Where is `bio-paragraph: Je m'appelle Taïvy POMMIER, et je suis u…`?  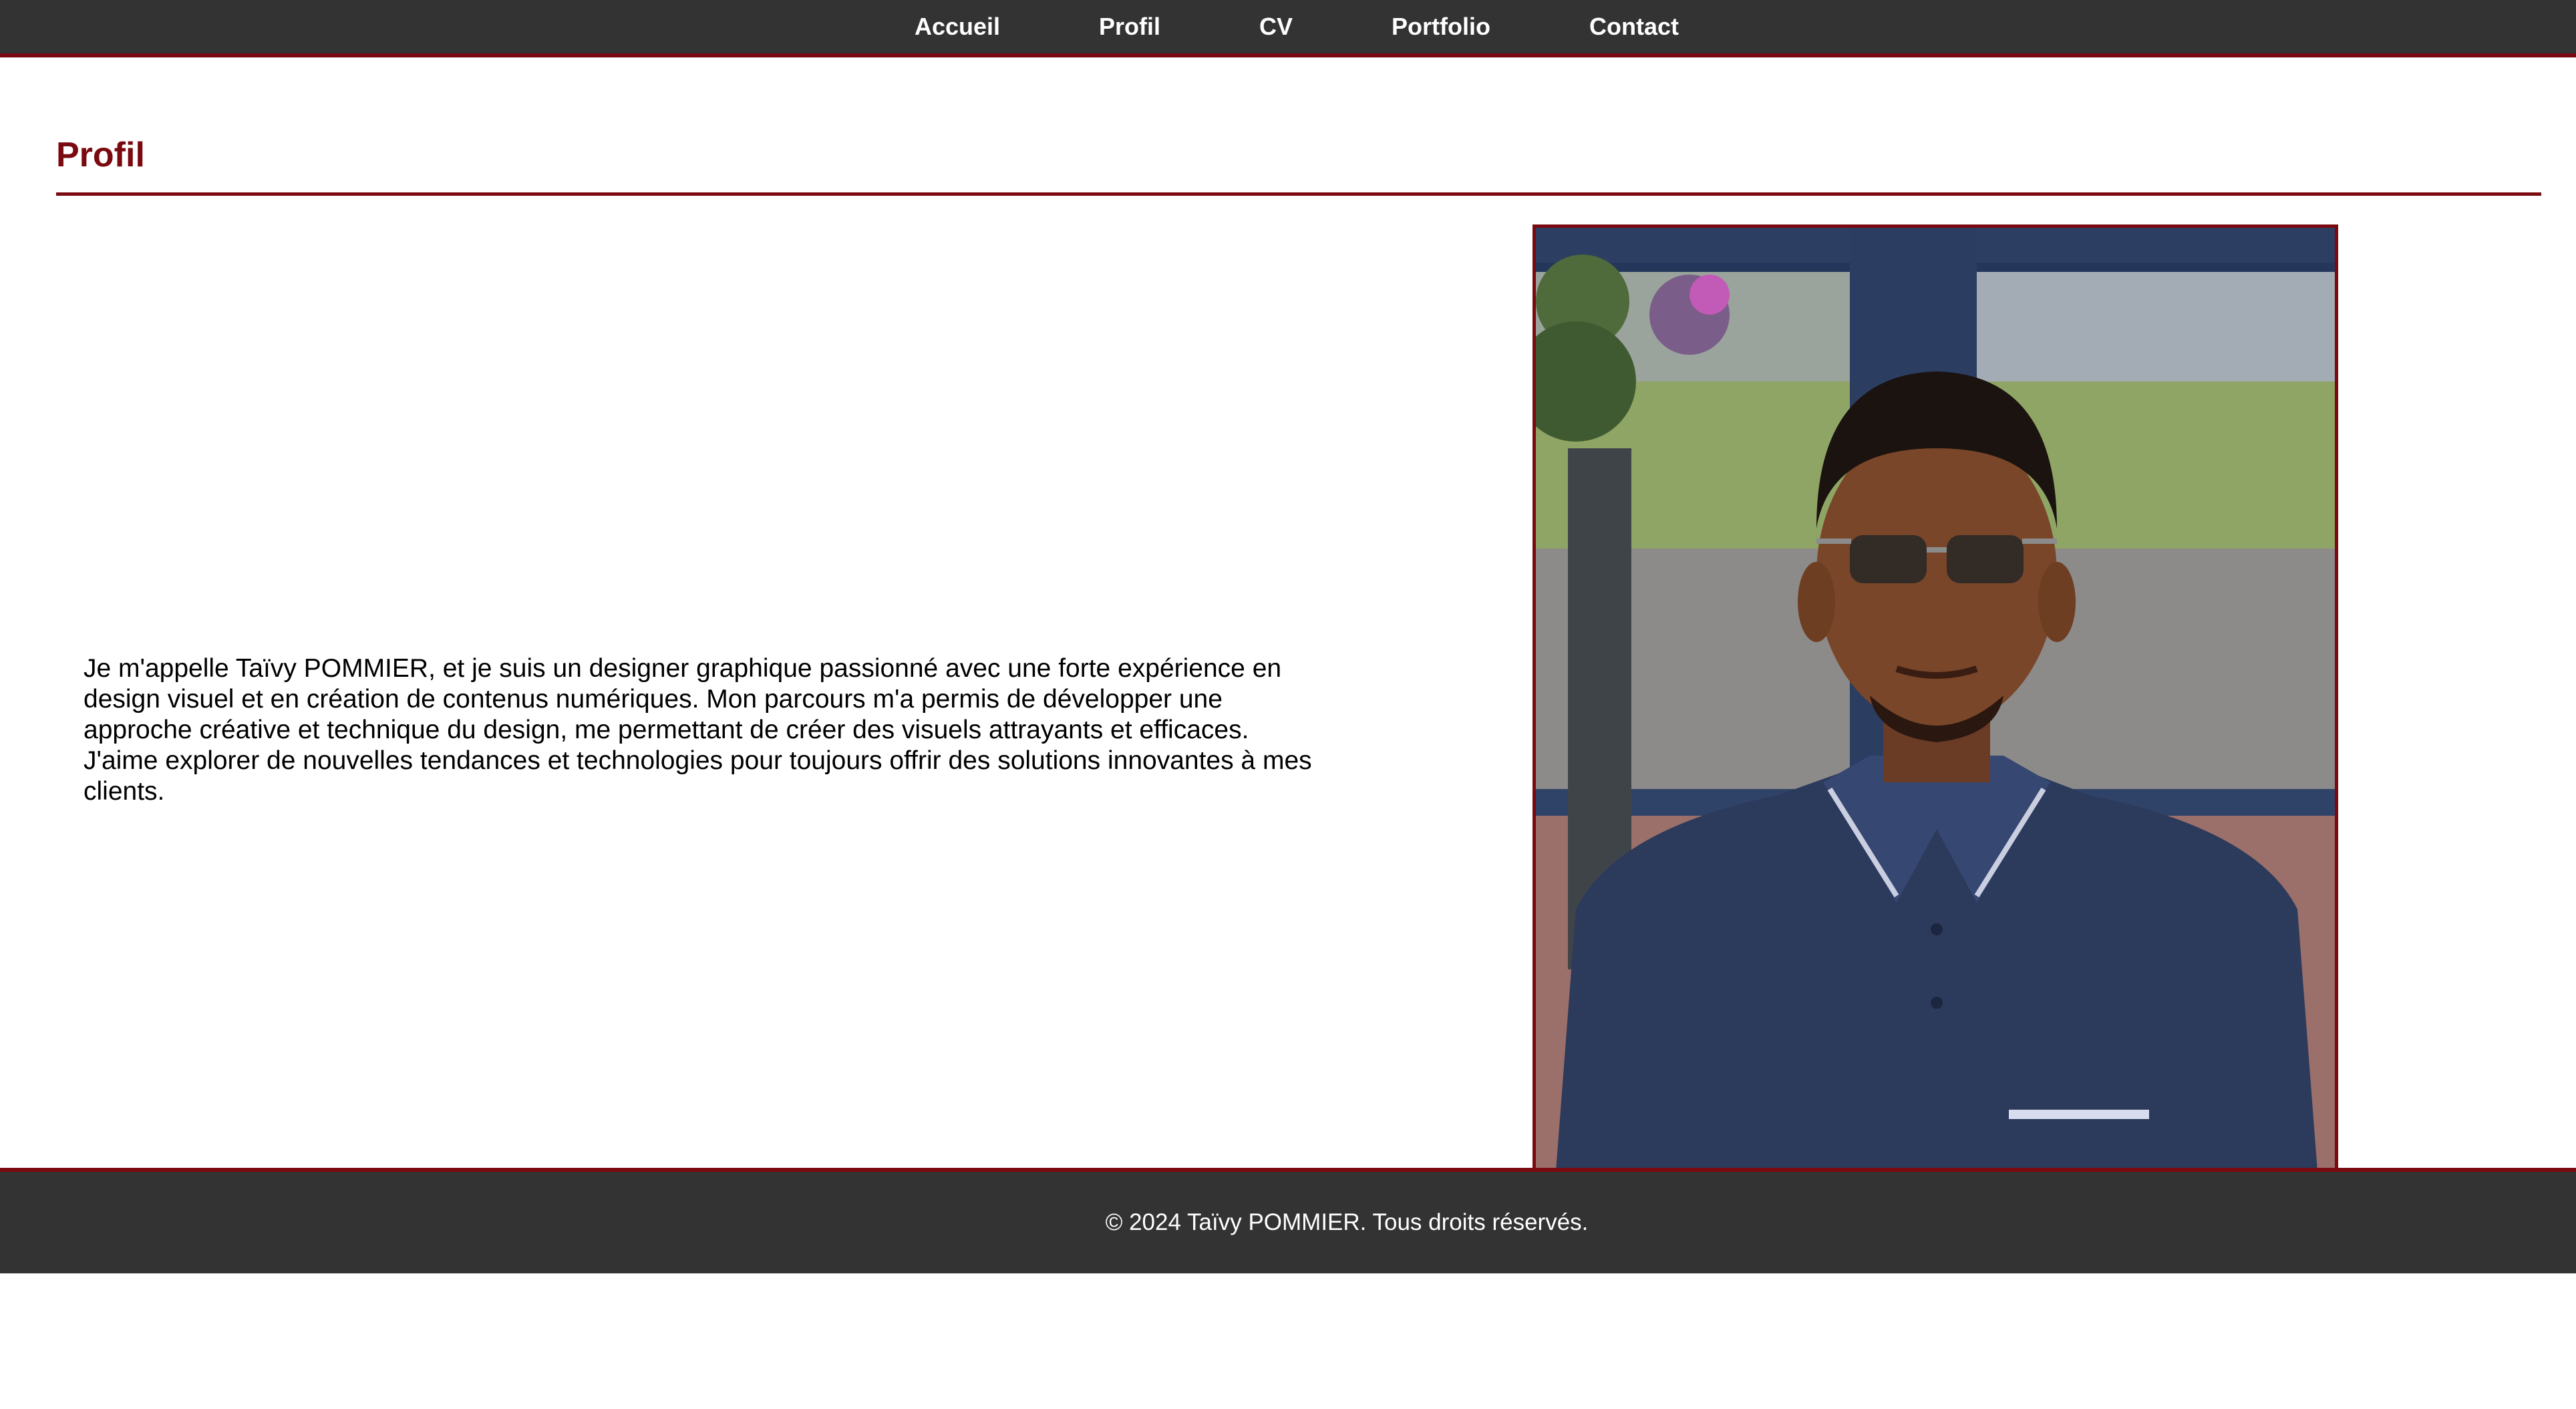
bio-paragraph: Je m'appelle Taïvy POMMIER, et je suis u… is located at coordinates (698, 730).